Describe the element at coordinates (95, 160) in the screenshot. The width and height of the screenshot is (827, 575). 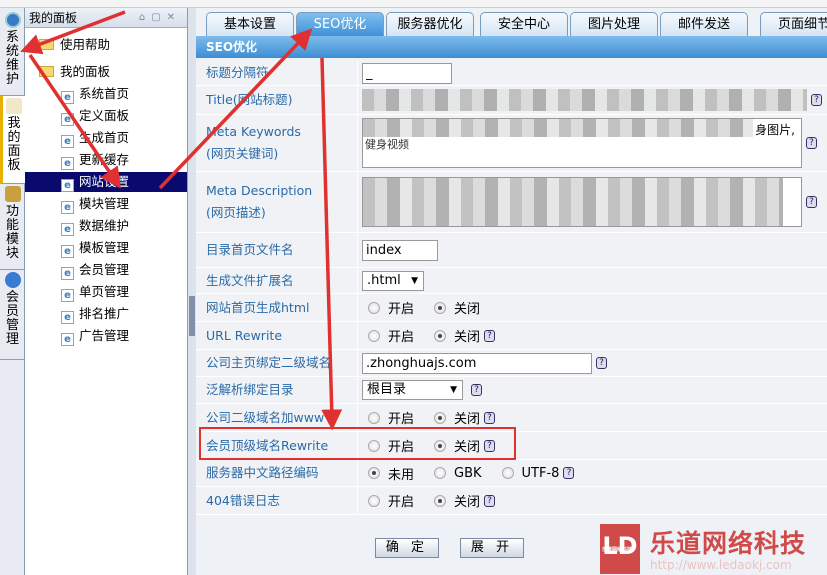
I see `sidebar-item: e 更新缓存` at that location.